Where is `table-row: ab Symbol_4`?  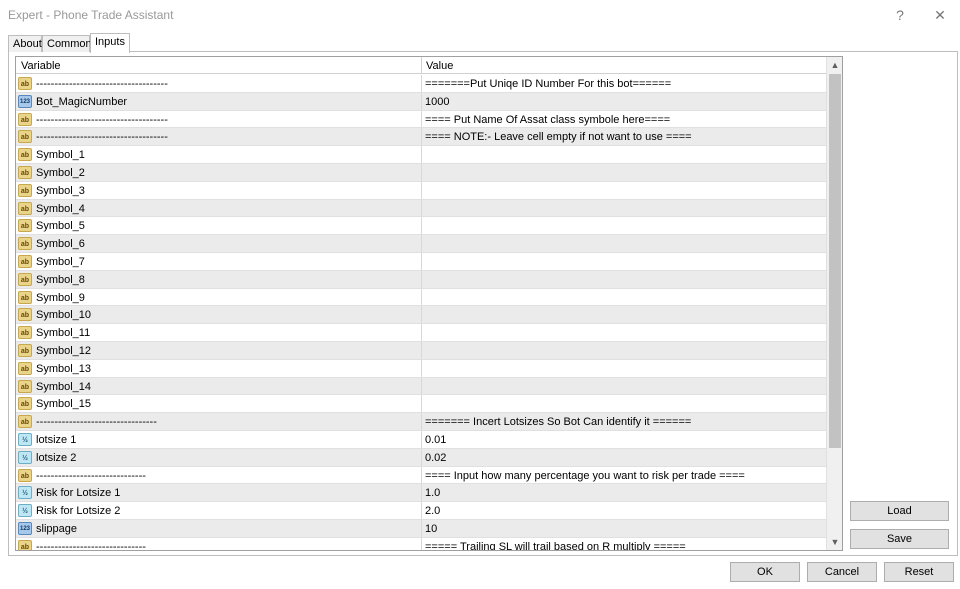 table-row: ab Symbol_4 is located at coordinates (421, 208).